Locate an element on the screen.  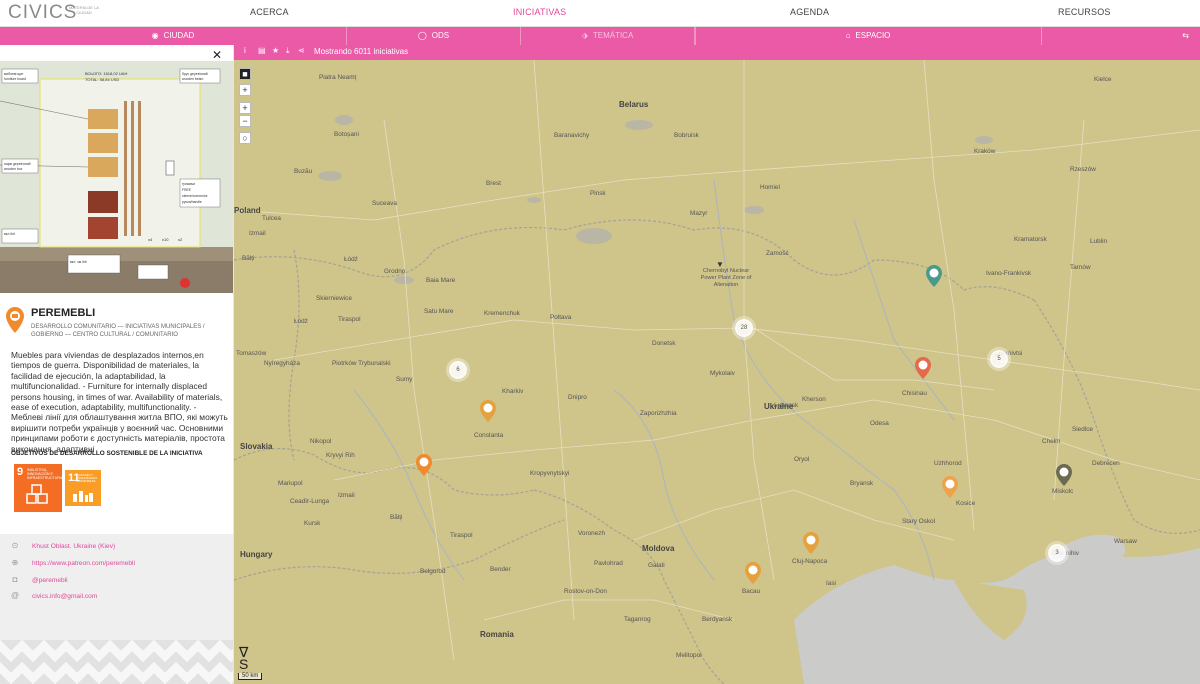
photo-total-usd: TOTAL: 58,84 USD is located at coordinates (102, 79).